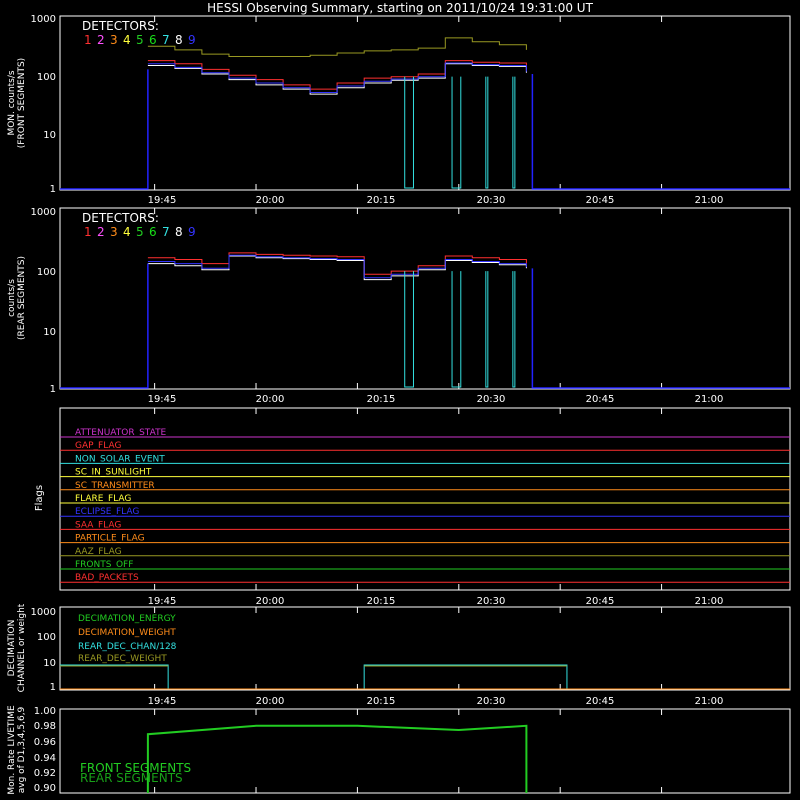 This screenshot has width=800, height=800. I want to click on panel2-xtick-labels: 19:45 20:00 20:15 20:30 20:45 21:00, so click(436, 399).